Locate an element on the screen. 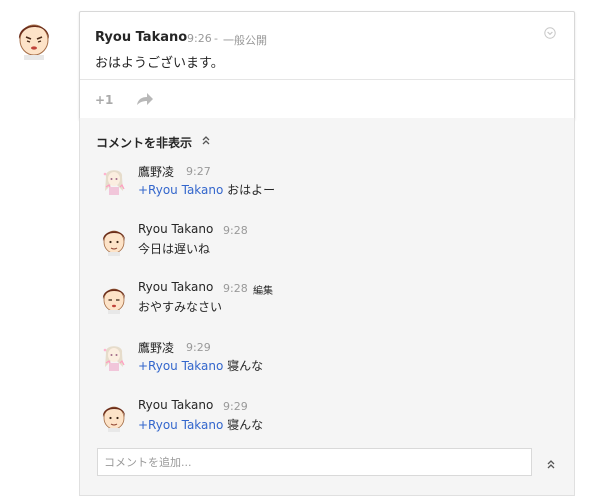  card-action-divider is located at coordinates (327, 79).